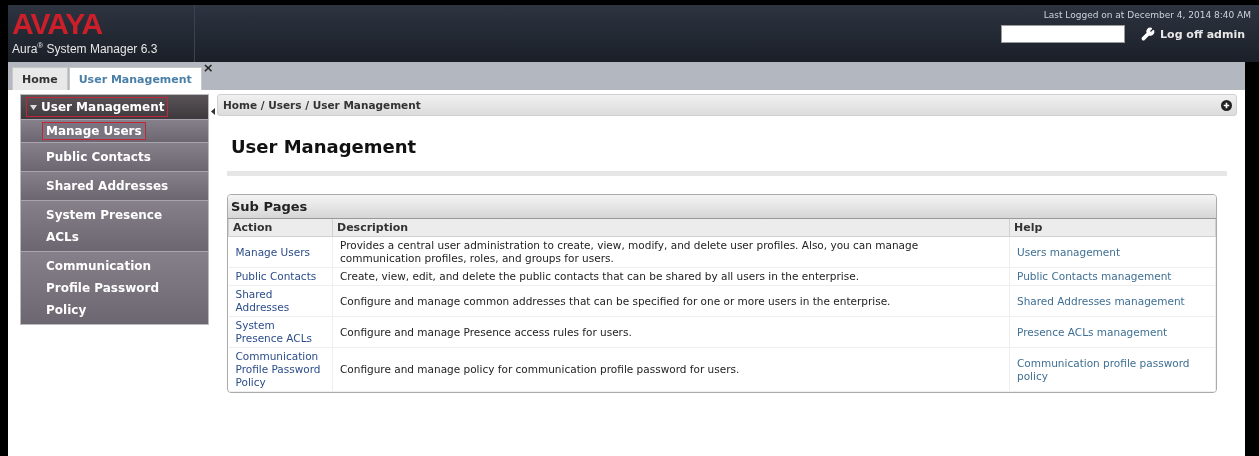  I want to click on sidebar-item: Communication Profile Password Policy, so click(114, 287).